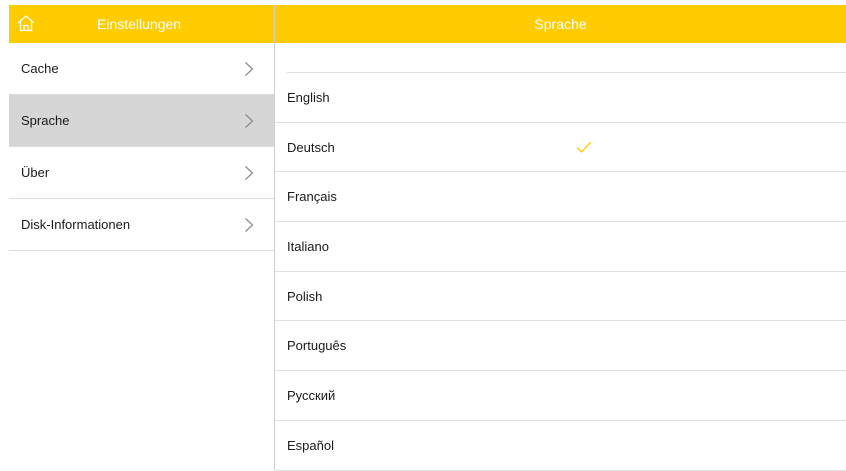 This screenshot has width=846, height=471. What do you see at coordinates (308, 97) in the screenshot?
I see `language-label: English` at bounding box center [308, 97].